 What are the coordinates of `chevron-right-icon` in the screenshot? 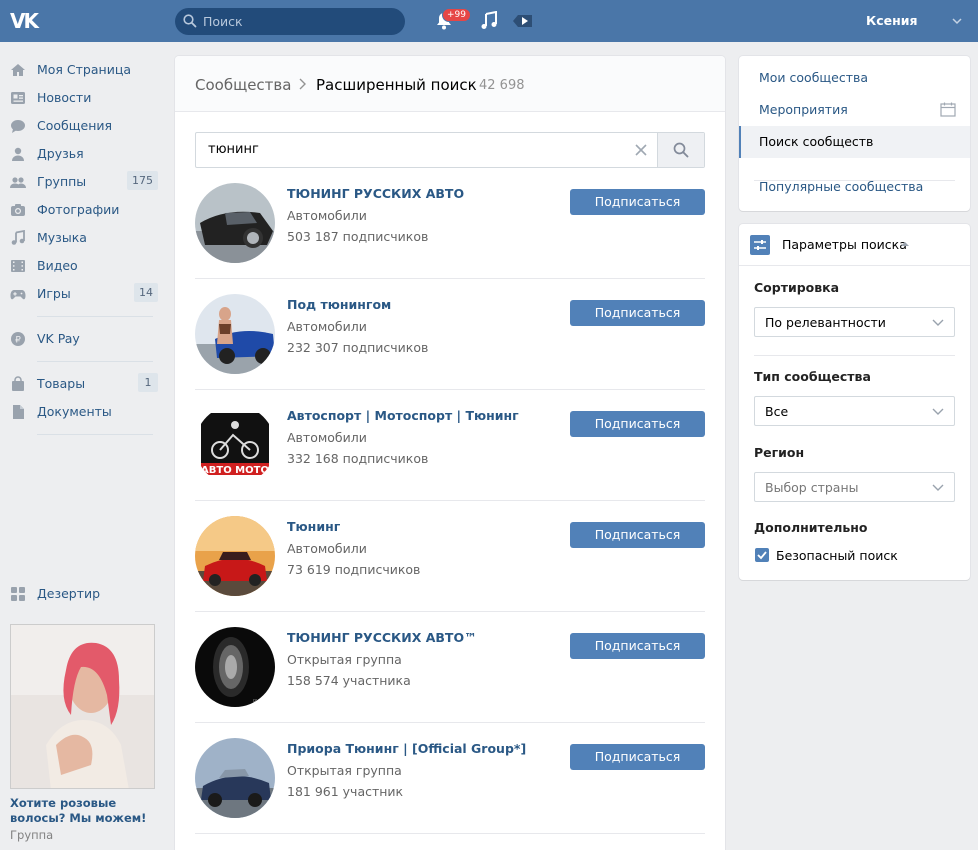 It's located at (302, 84).